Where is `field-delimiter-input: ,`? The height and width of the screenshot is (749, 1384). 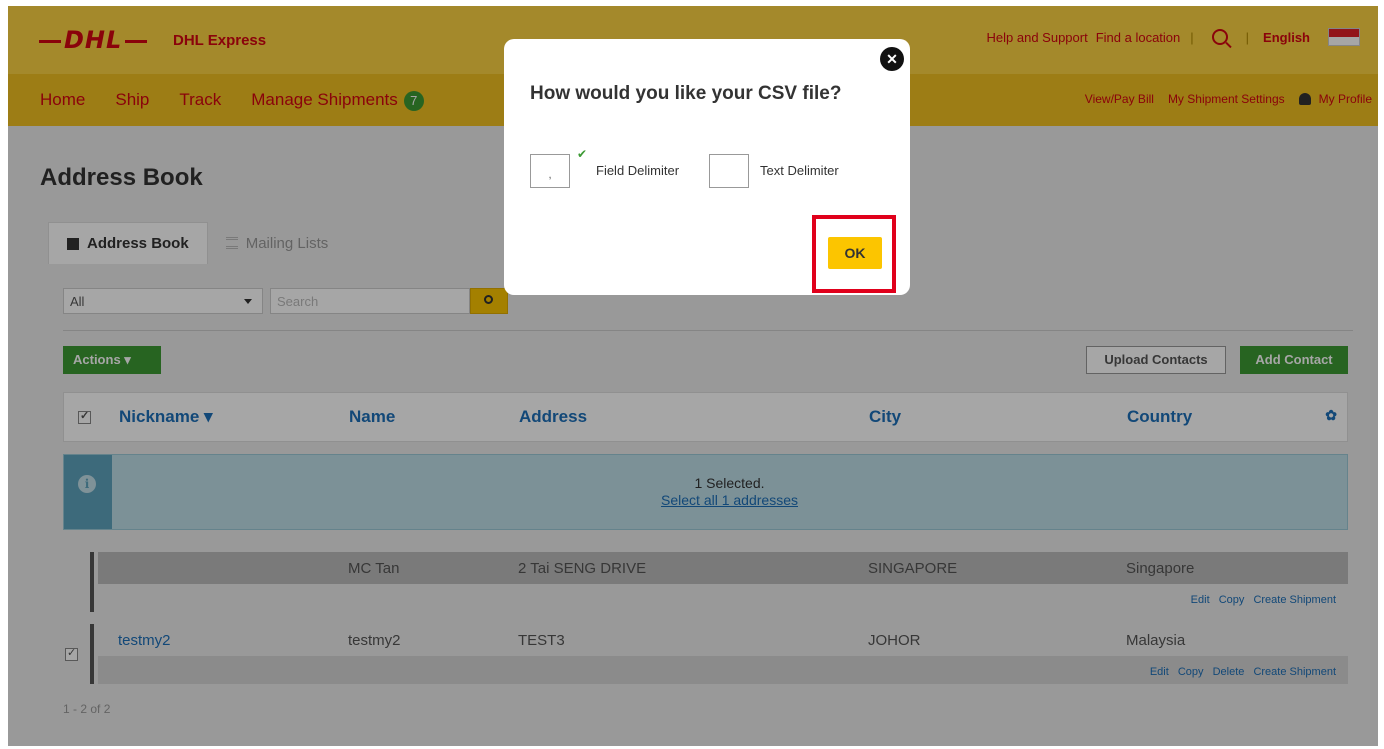
field-delimiter-input: , is located at coordinates (550, 171).